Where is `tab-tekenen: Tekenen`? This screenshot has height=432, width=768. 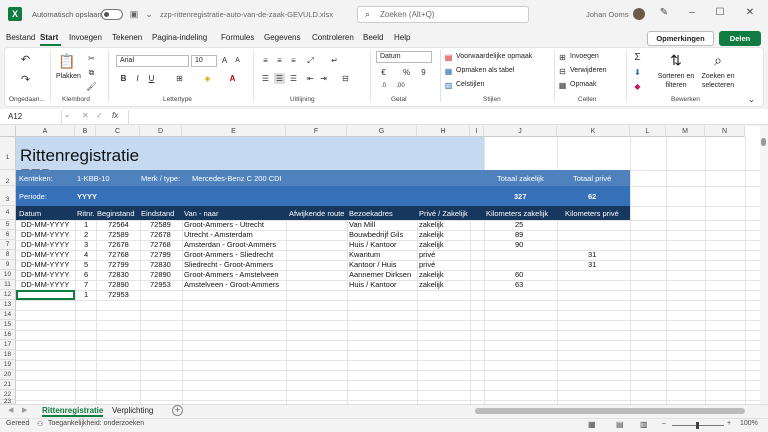
tab-tekenen: Tekenen is located at coordinates (127, 37).